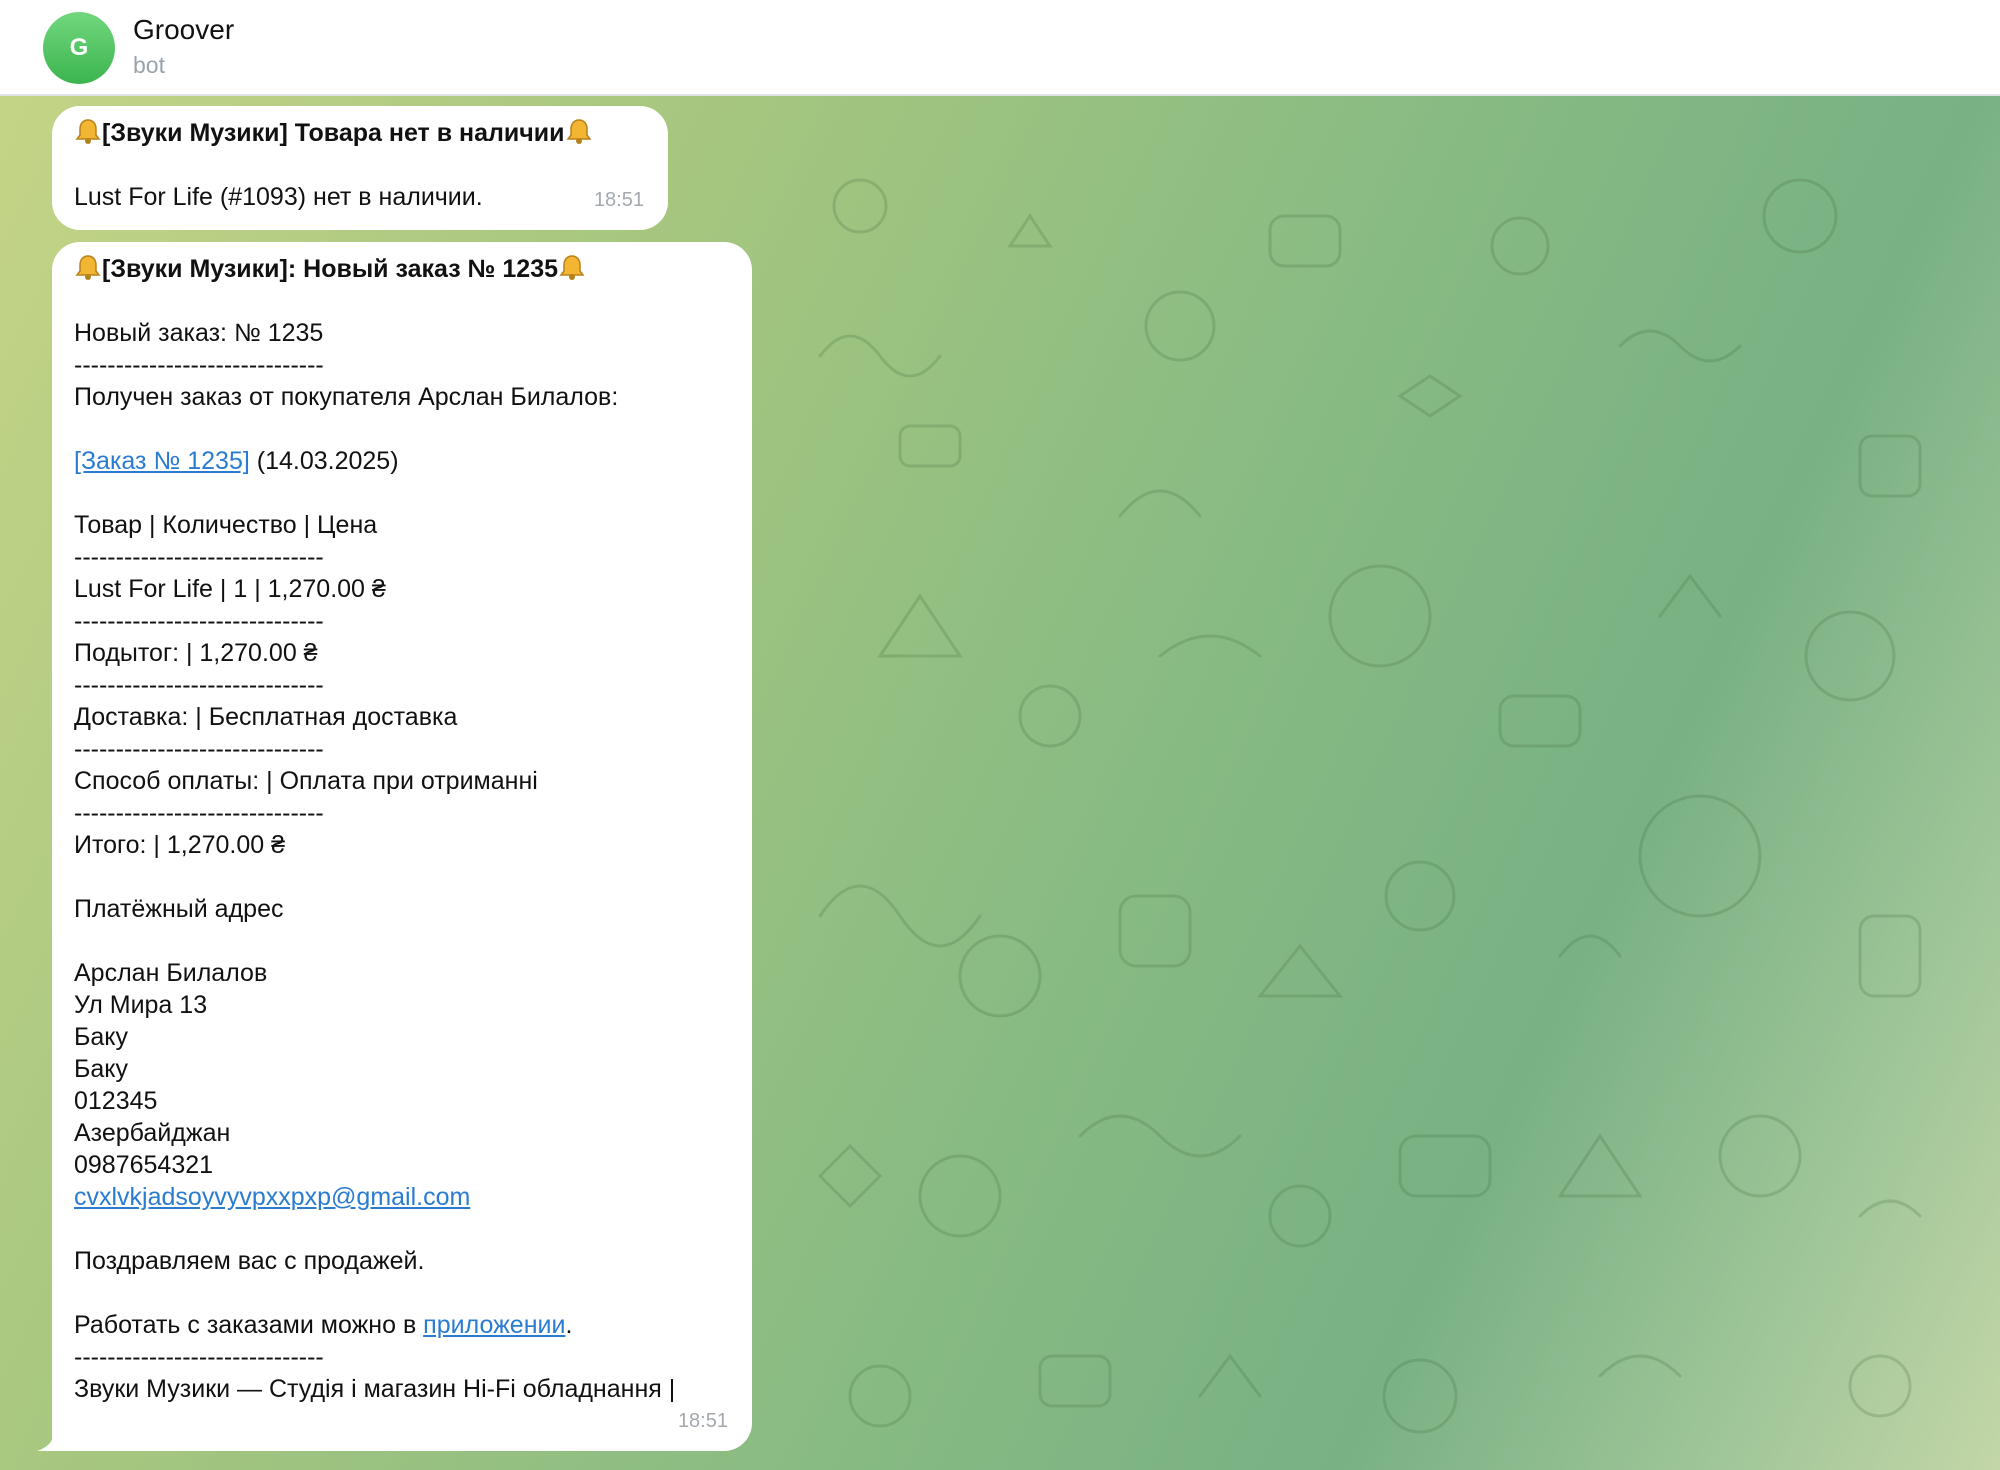 This screenshot has height=1470, width=2000. What do you see at coordinates (199, 333) in the screenshot?
I see `new-order-line: Новый заказ: № 1235` at bounding box center [199, 333].